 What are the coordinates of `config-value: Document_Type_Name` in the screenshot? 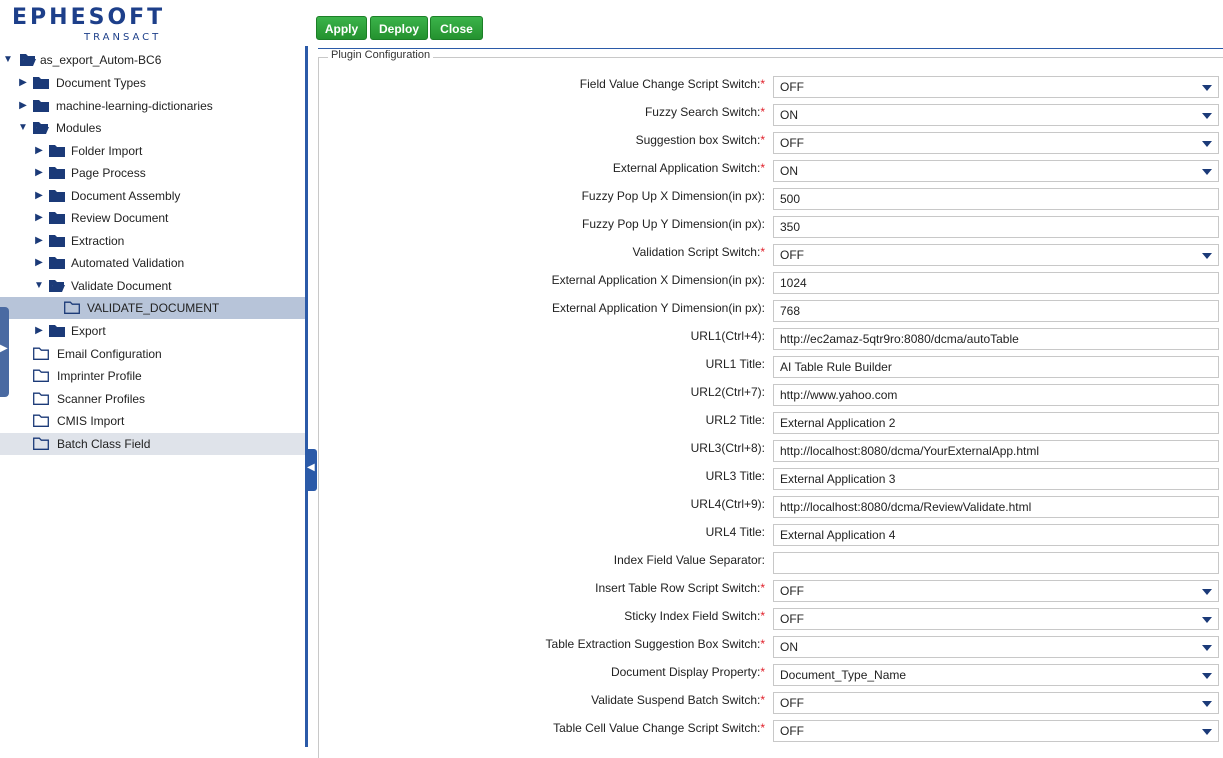 It's located at (843, 675).